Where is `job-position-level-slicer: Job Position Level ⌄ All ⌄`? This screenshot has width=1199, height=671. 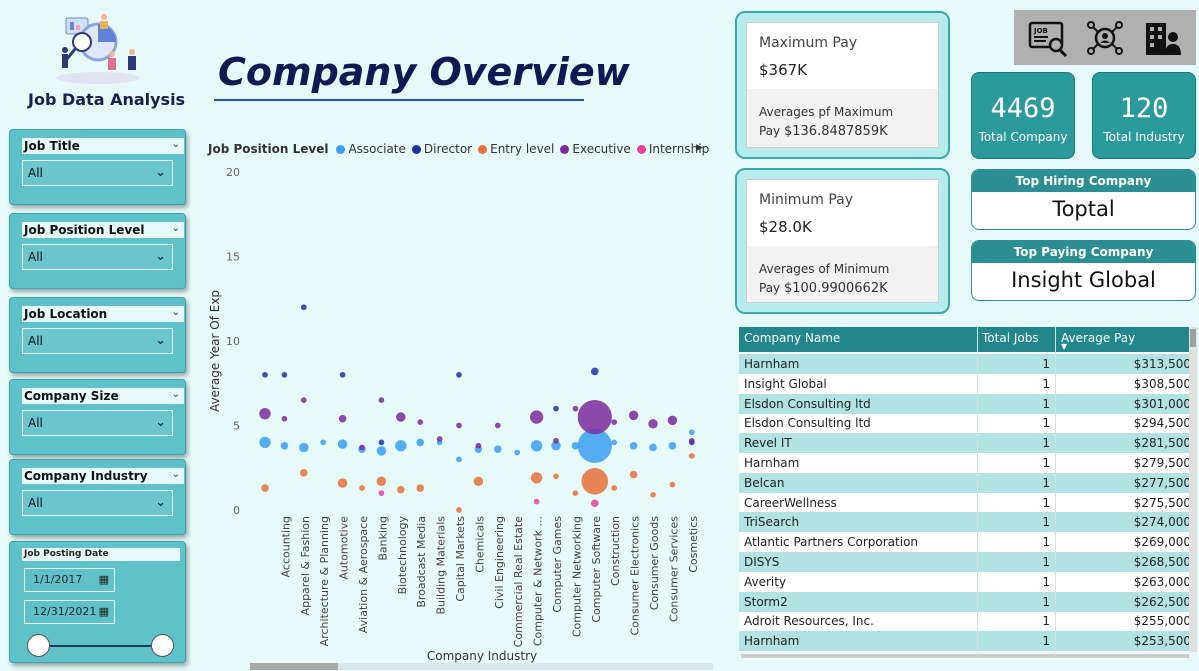 job-position-level-slicer: Job Position Level ⌄ All ⌄ is located at coordinates (97, 251).